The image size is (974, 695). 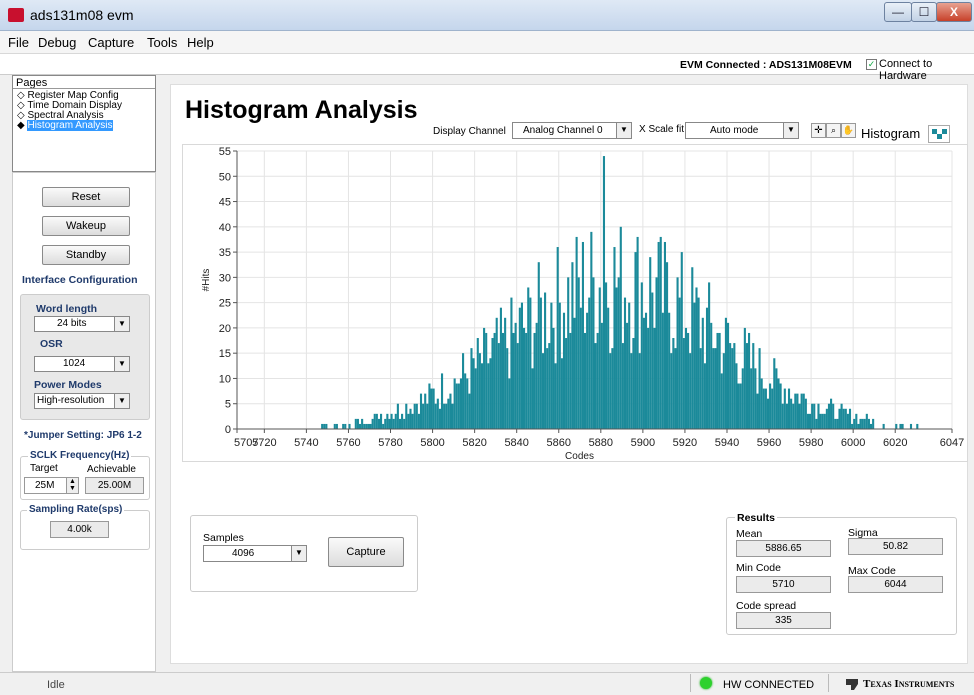 What do you see at coordinates (954, 12) in the screenshot?
I see `close-button: X` at bounding box center [954, 12].